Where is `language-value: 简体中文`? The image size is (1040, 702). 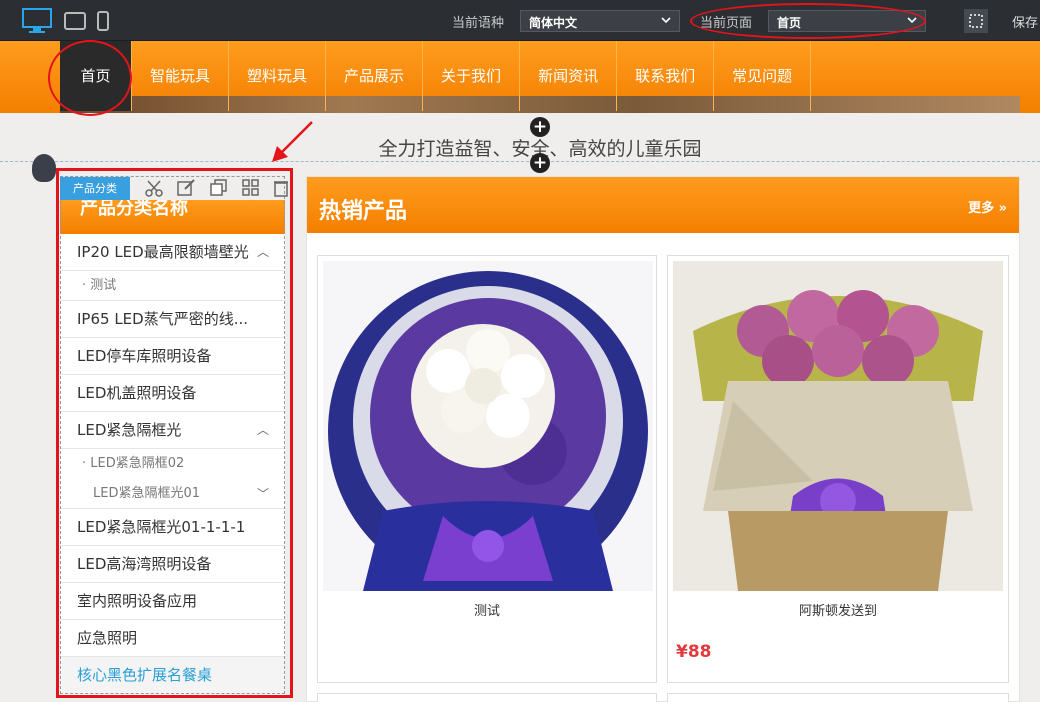
language-value: 简体中文 is located at coordinates (553, 23).